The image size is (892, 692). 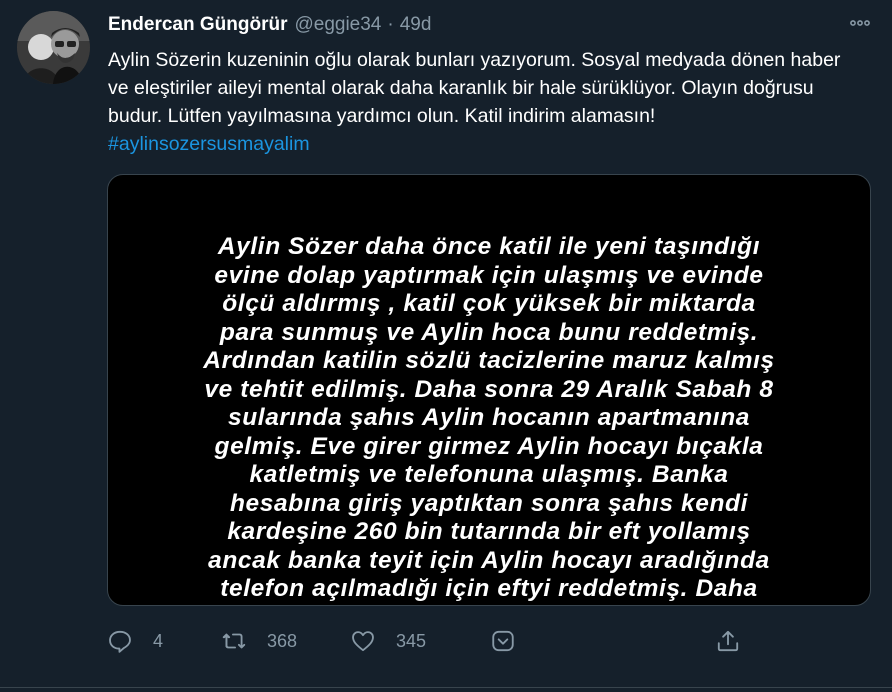 What do you see at coordinates (446, 687) in the screenshot?
I see `tweet-divider` at bounding box center [446, 687].